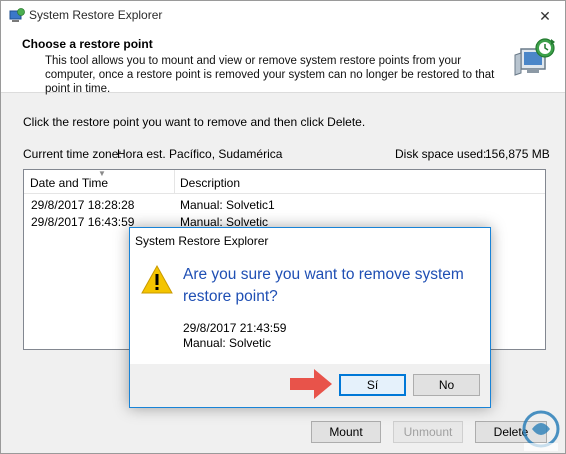  I want to click on mount-button: Mount, so click(346, 432).